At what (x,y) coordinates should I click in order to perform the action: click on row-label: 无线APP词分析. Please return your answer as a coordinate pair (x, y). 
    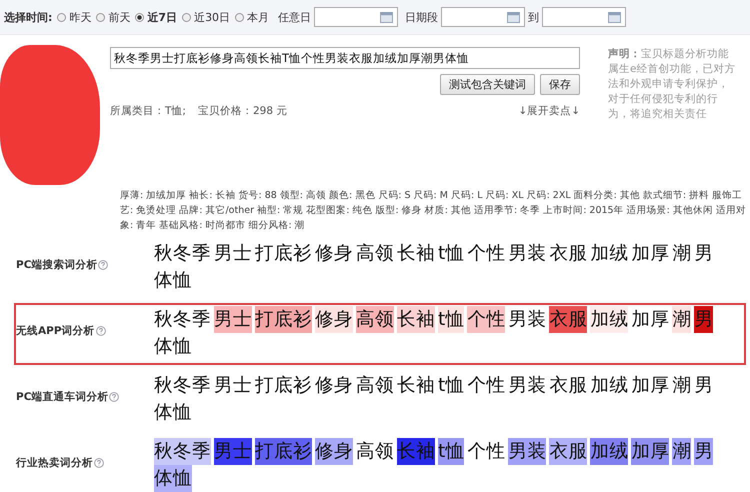
    Looking at the image, I should click on (55, 331).